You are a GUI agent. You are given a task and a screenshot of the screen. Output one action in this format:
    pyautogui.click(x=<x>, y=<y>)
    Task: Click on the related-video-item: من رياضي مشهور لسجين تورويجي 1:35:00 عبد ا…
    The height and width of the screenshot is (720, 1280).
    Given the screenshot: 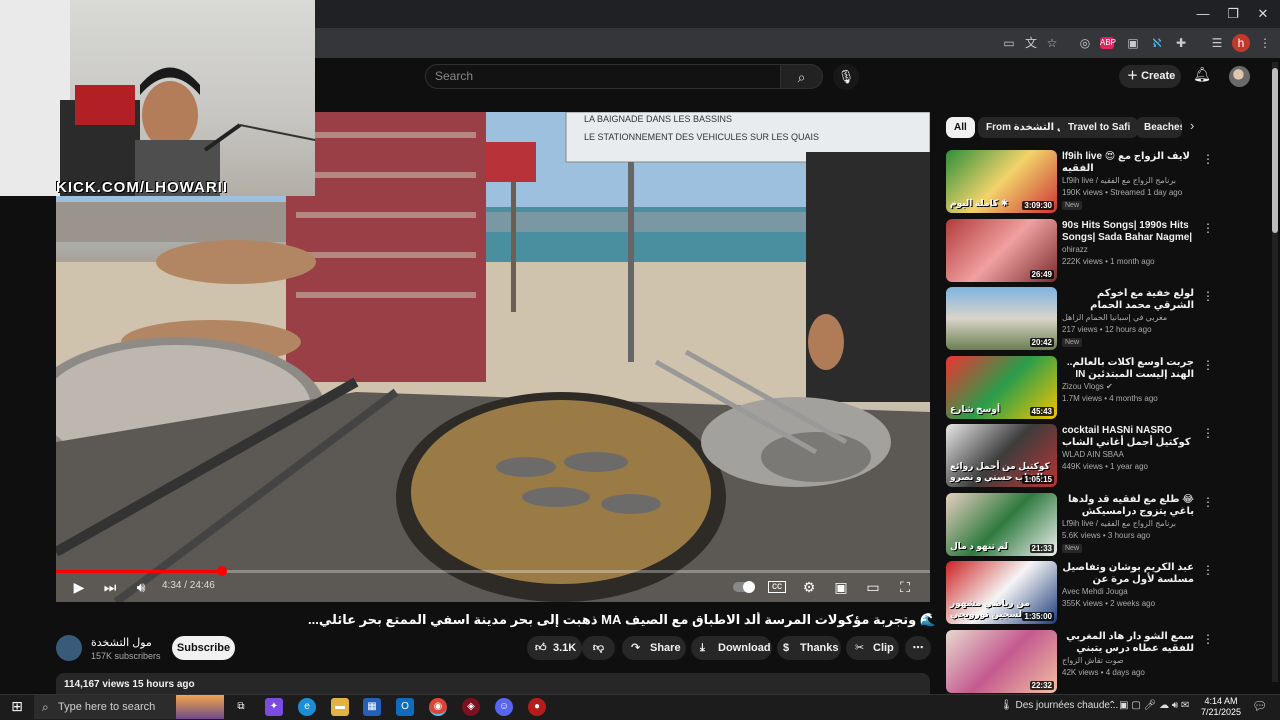 What is the action you would take?
    pyautogui.click(x=1080, y=594)
    